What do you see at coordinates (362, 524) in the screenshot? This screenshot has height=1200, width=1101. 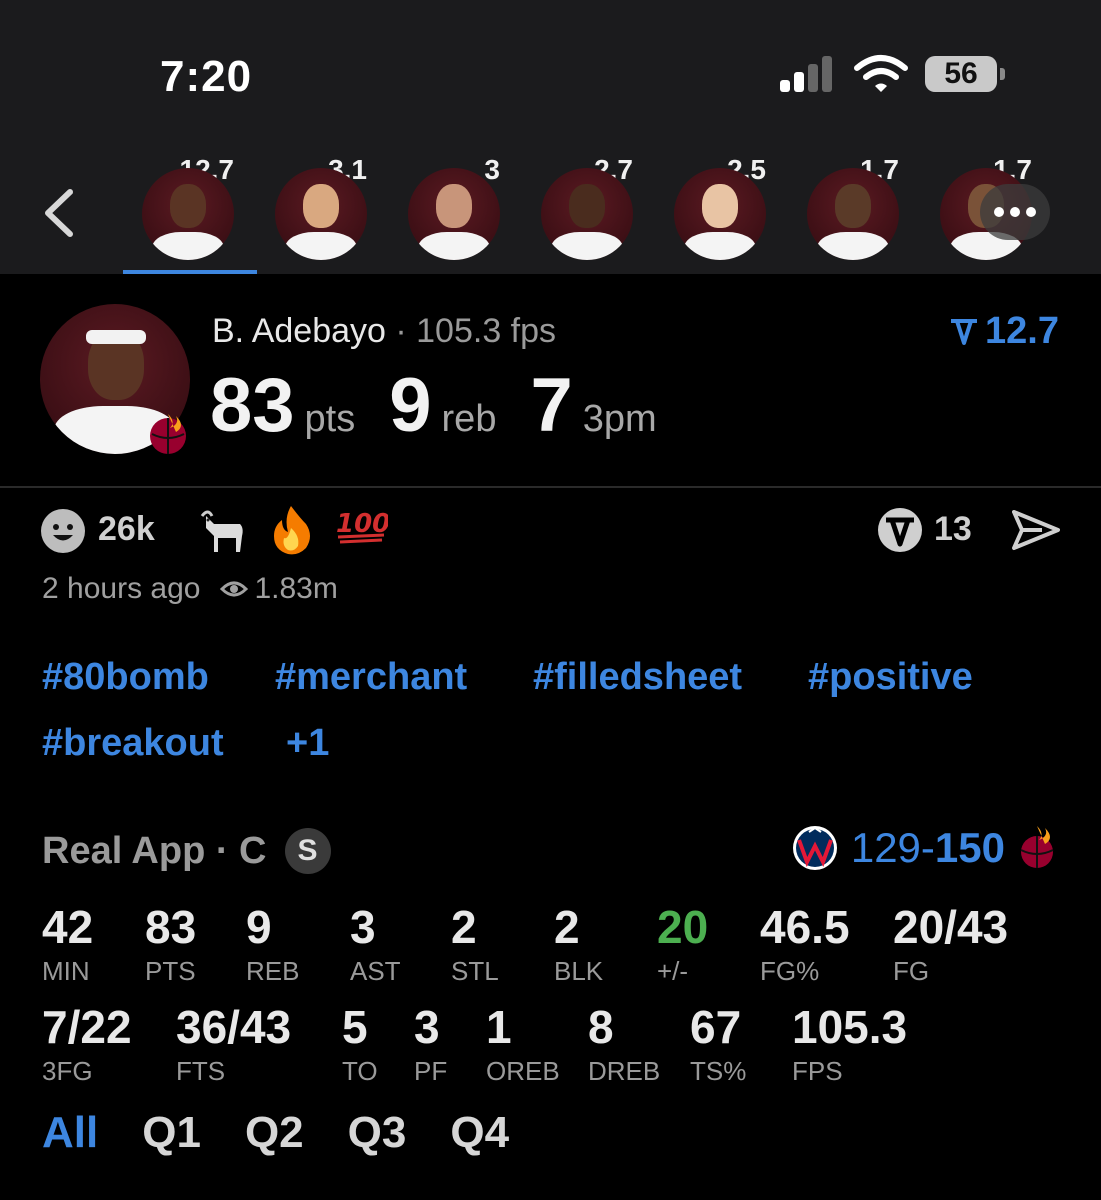 I see `hundred-emoji-icon: 100` at bounding box center [362, 524].